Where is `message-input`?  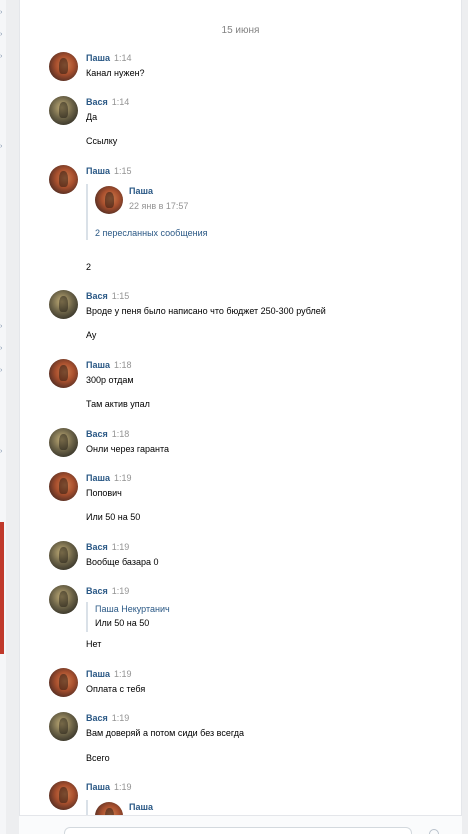 message-input is located at coordinates (238, 830).